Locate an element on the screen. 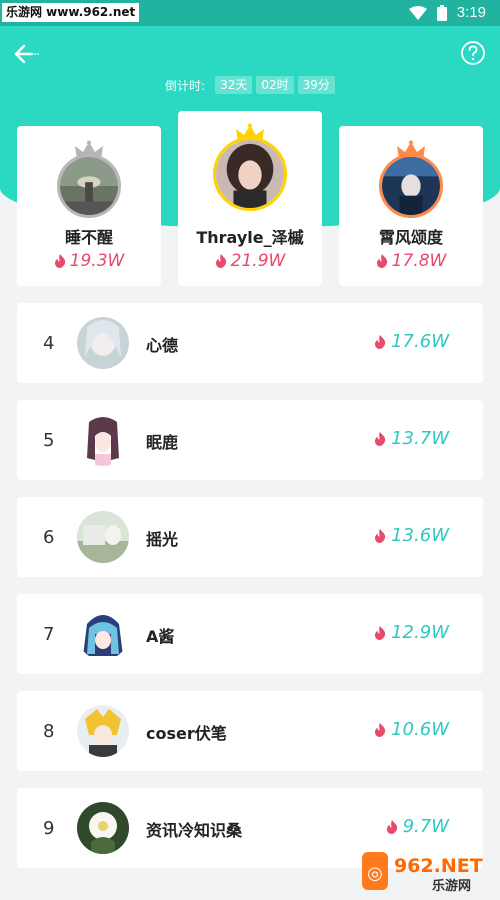  rank-number: 7 is located at coordinates (49, 634).